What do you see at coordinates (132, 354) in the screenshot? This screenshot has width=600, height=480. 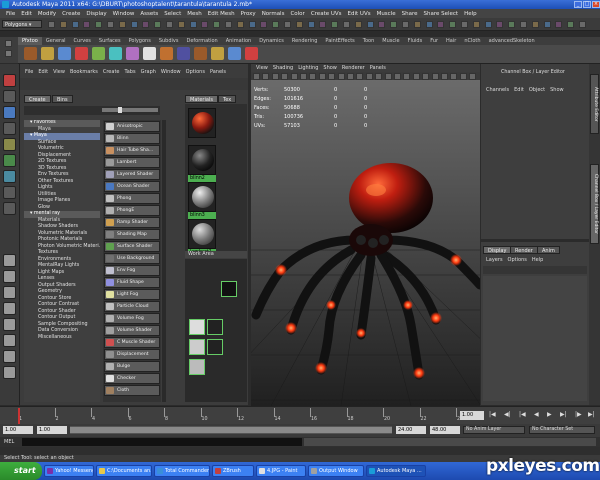 I see `create-node-button: Displacement` at bounding box center [132, 354].